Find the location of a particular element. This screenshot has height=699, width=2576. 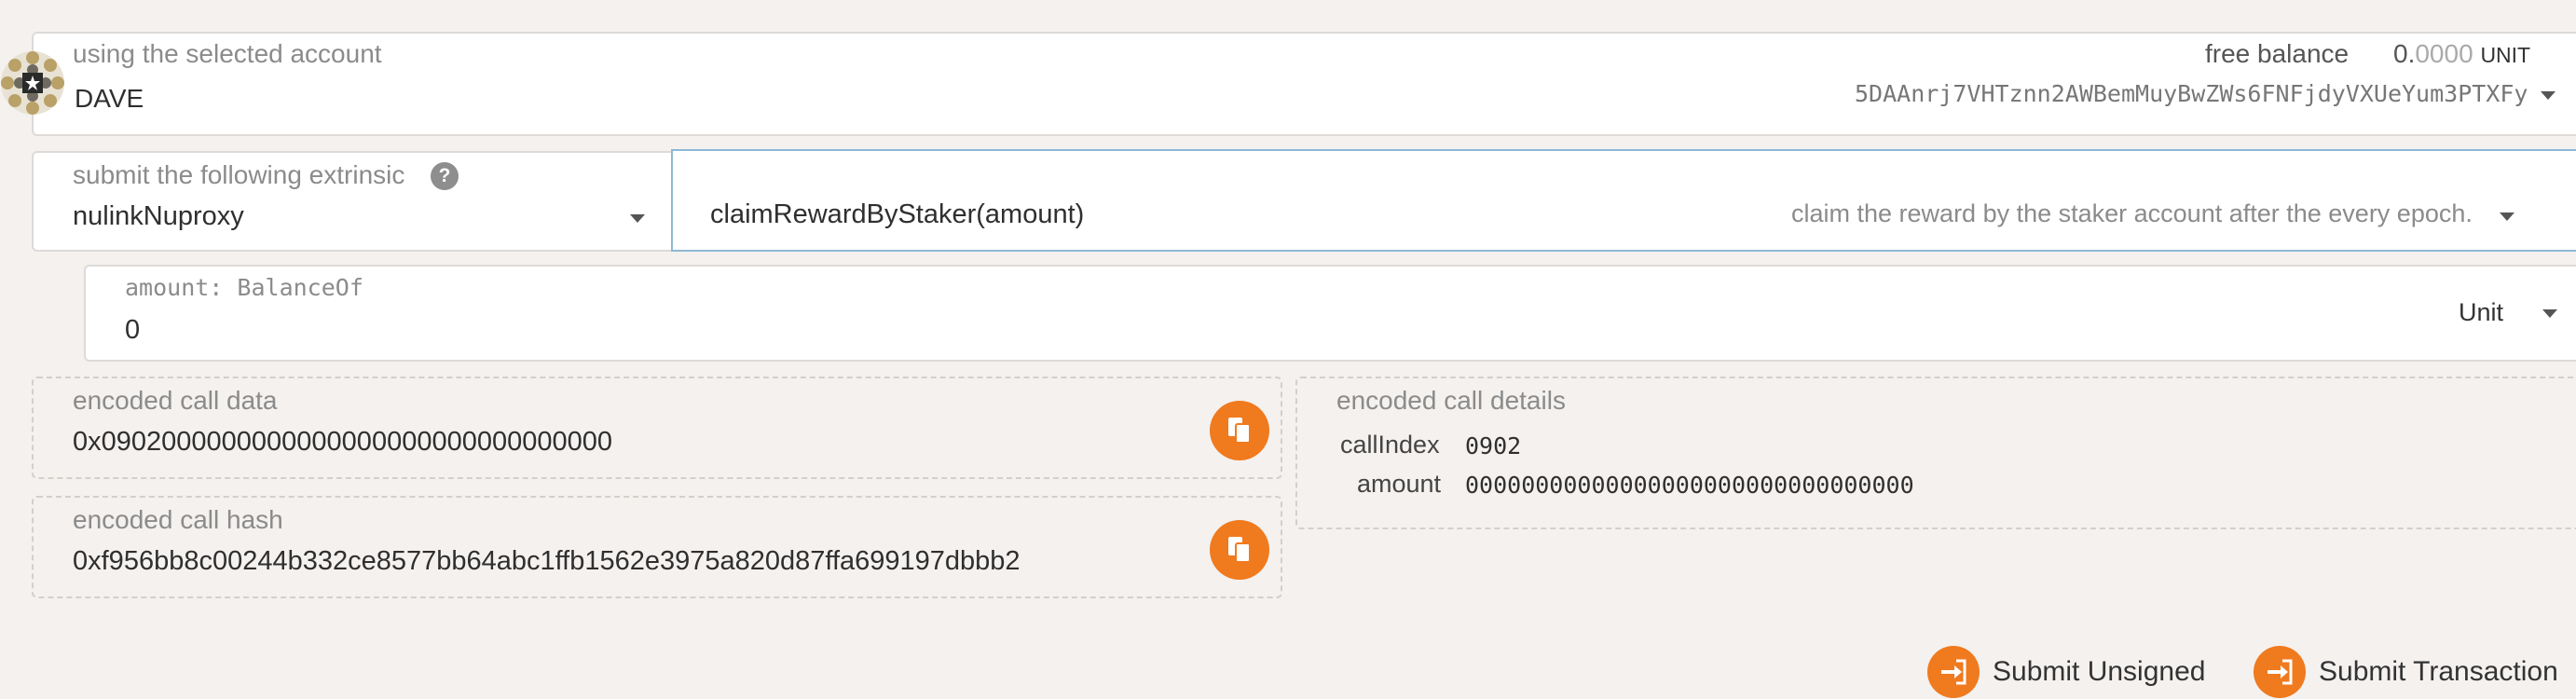

call-details-label: encoded call details is located at coordinates (1451, 400).